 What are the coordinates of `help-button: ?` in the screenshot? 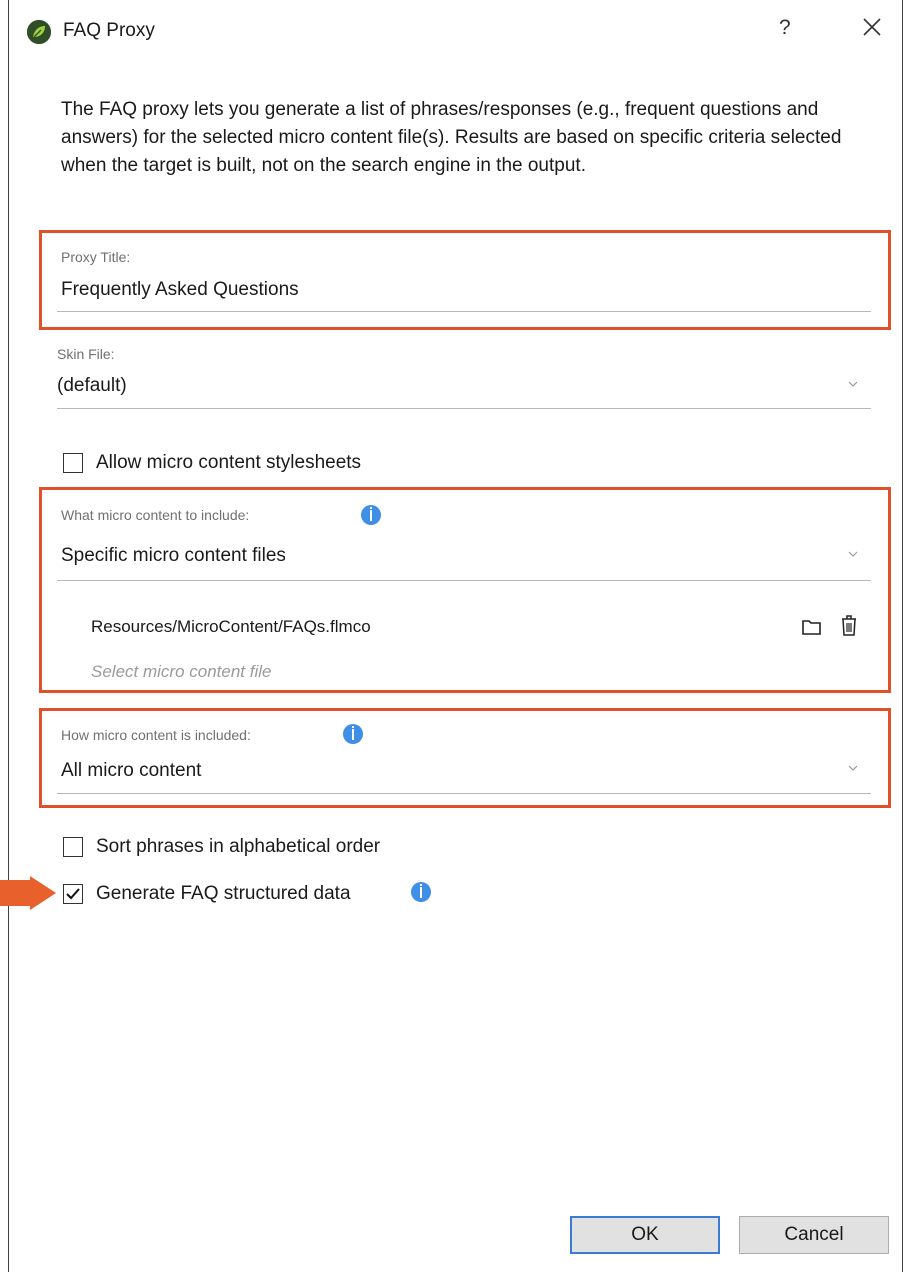 It's located at (785, 28).